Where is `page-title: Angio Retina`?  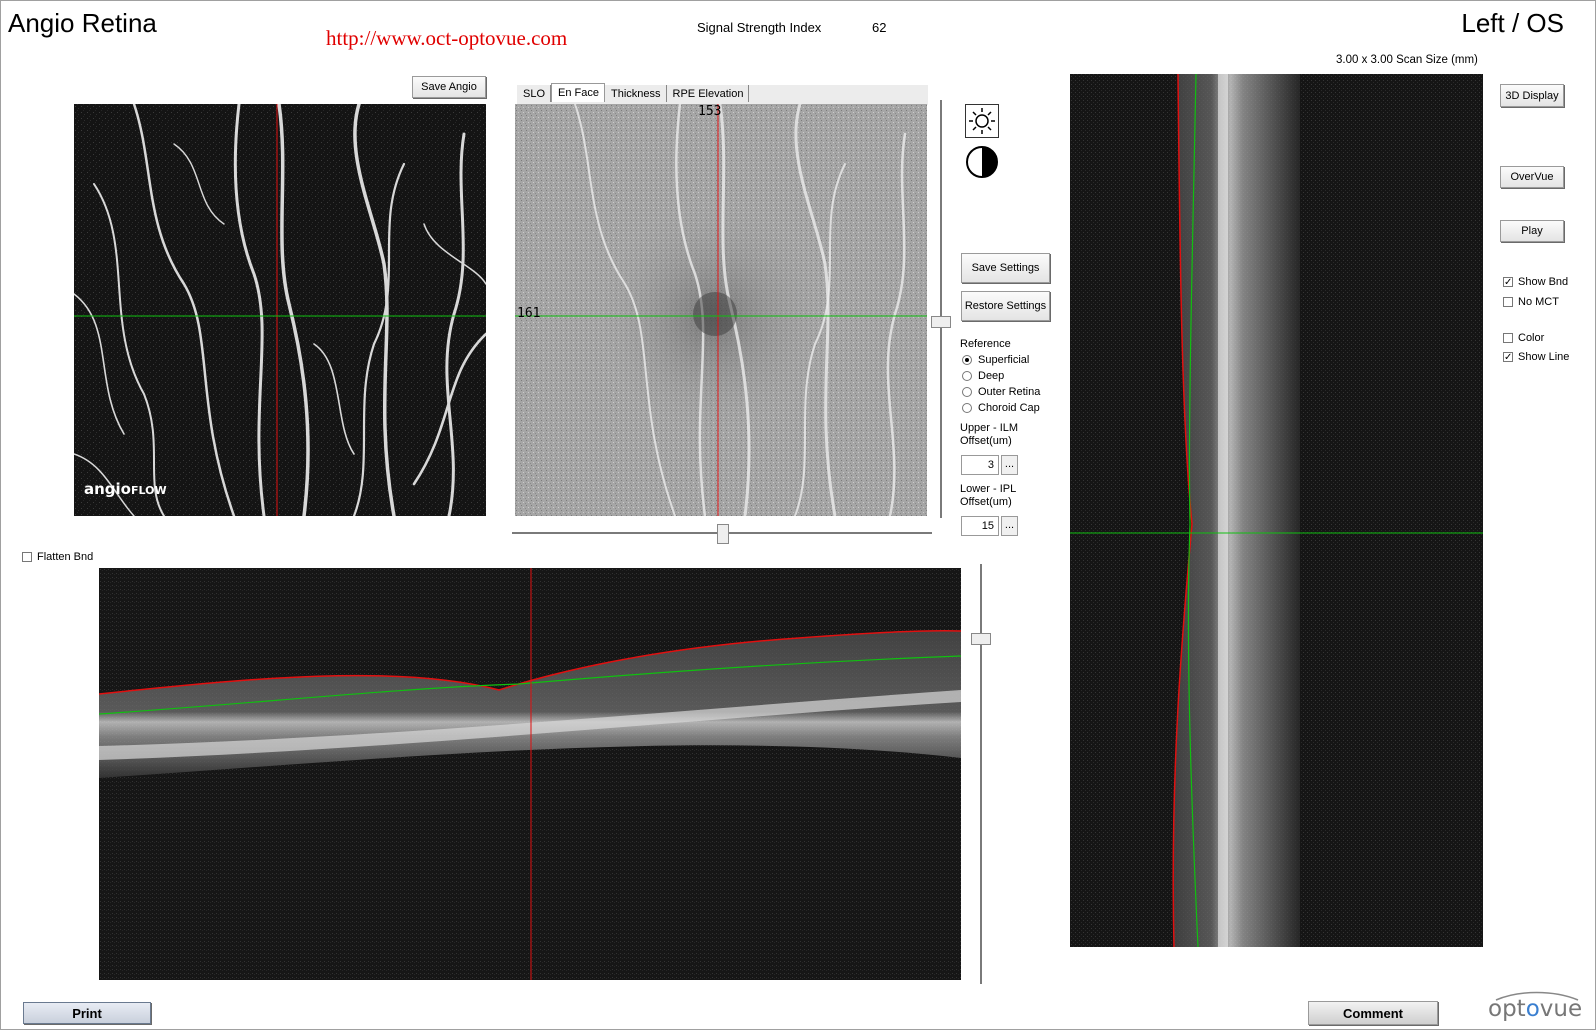
page-title: Angio Retina is located at coordinates (82, 23).